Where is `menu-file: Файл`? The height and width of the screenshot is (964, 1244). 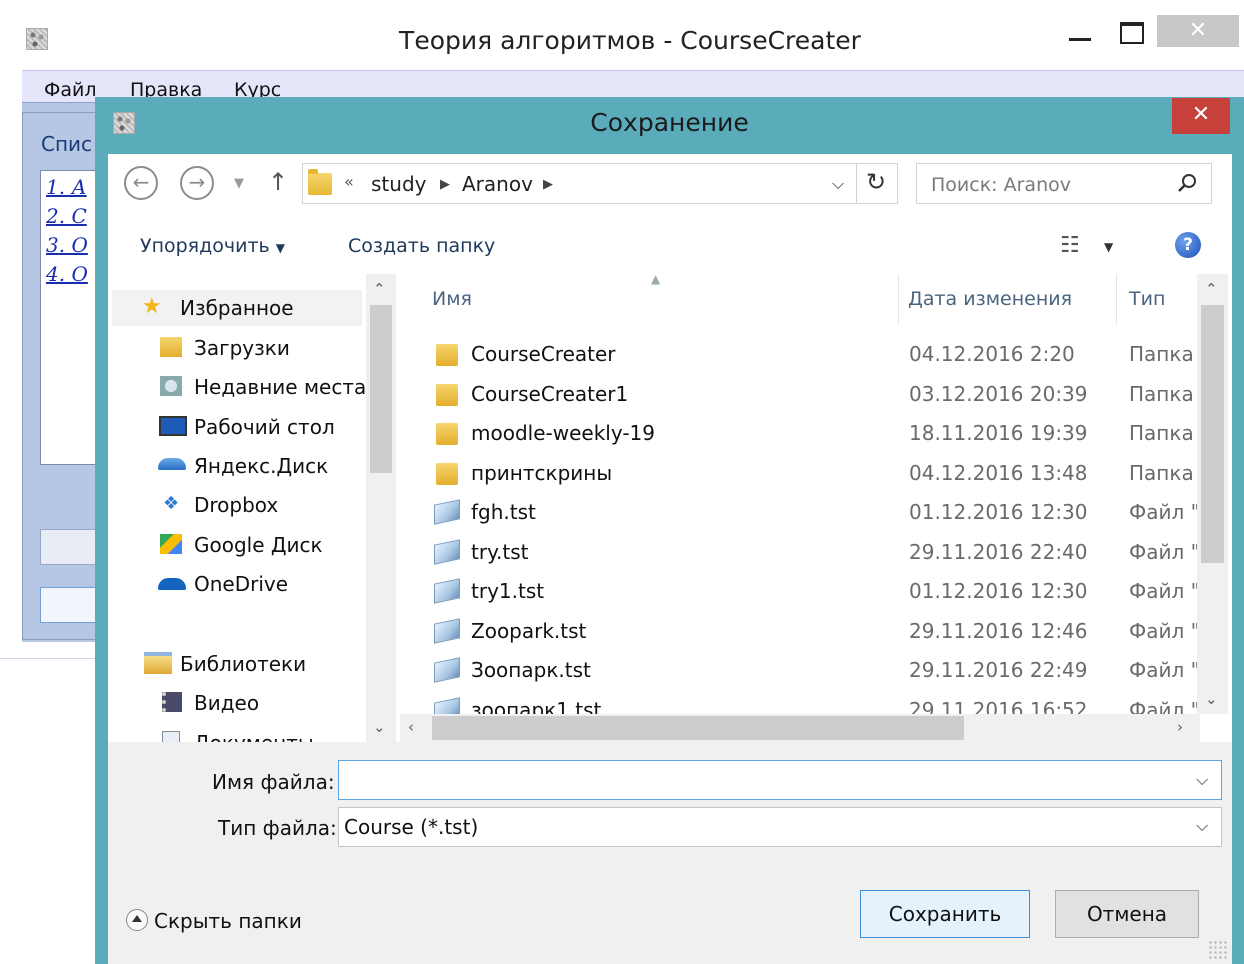
menu-file: Файл is located at coordinates (70, 90).